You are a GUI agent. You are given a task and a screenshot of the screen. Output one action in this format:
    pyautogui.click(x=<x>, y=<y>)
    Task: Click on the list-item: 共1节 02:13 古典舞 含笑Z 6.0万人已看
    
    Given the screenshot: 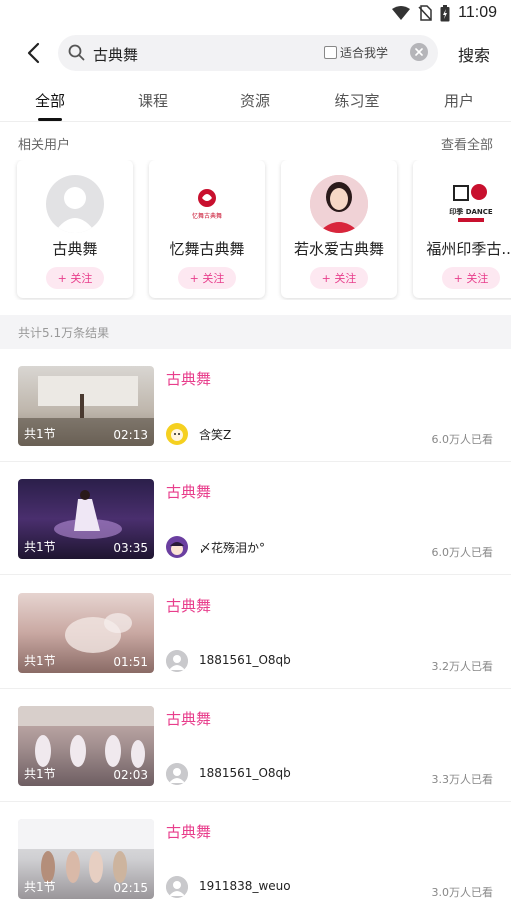 What is the action you would take?
    pyautogui.click(x=255, y=405)
    